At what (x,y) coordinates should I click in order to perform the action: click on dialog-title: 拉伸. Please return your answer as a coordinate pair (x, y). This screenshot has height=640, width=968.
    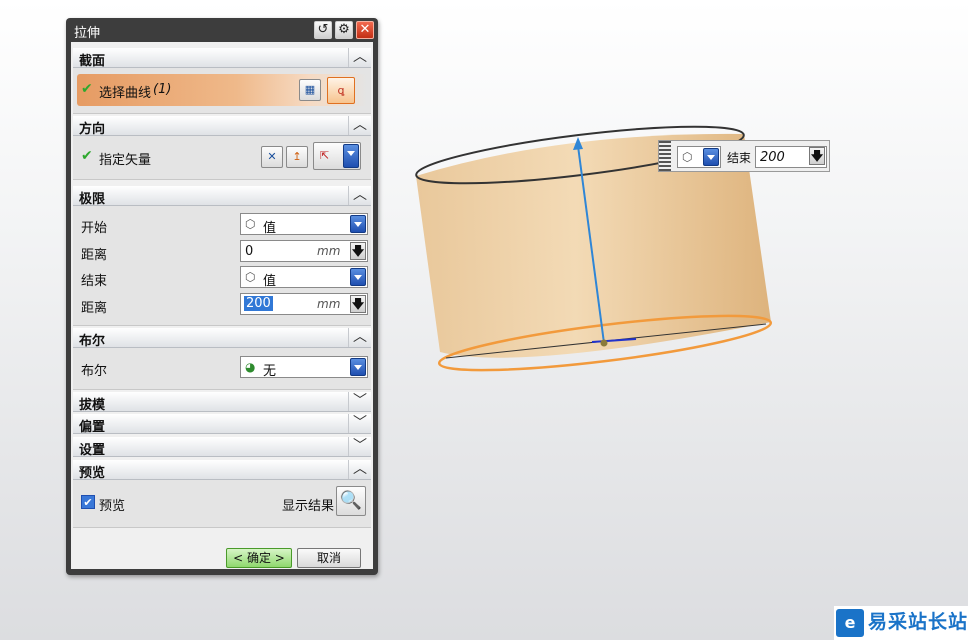
    Looking at the image, I should click on (87, 33).